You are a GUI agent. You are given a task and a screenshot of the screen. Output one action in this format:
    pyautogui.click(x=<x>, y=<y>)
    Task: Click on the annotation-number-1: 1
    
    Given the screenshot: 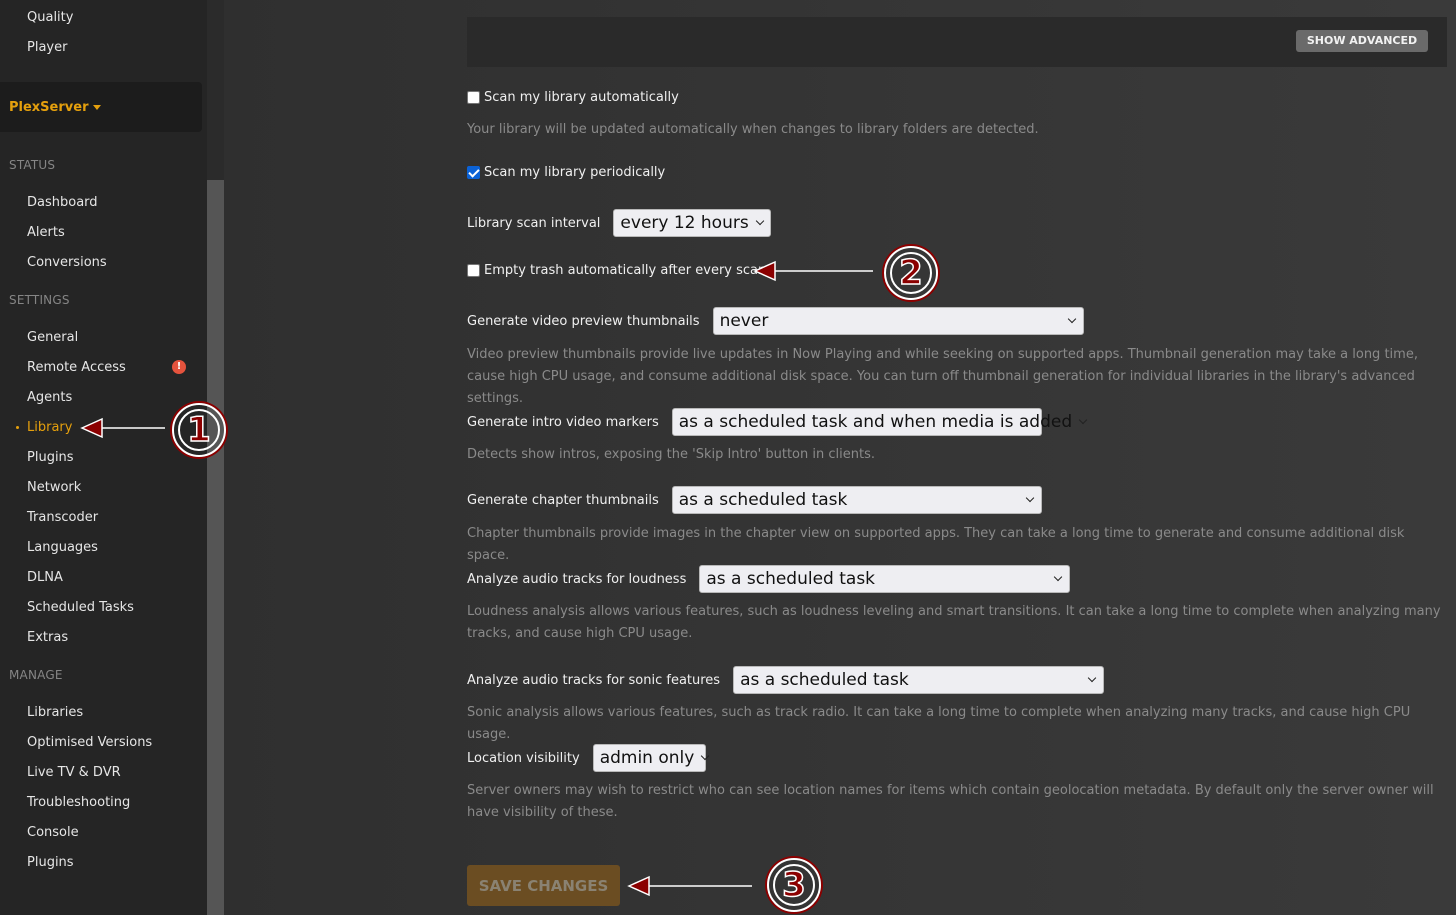 What is the action you would take?
    pyautogui.click(x=199, y=430)
    